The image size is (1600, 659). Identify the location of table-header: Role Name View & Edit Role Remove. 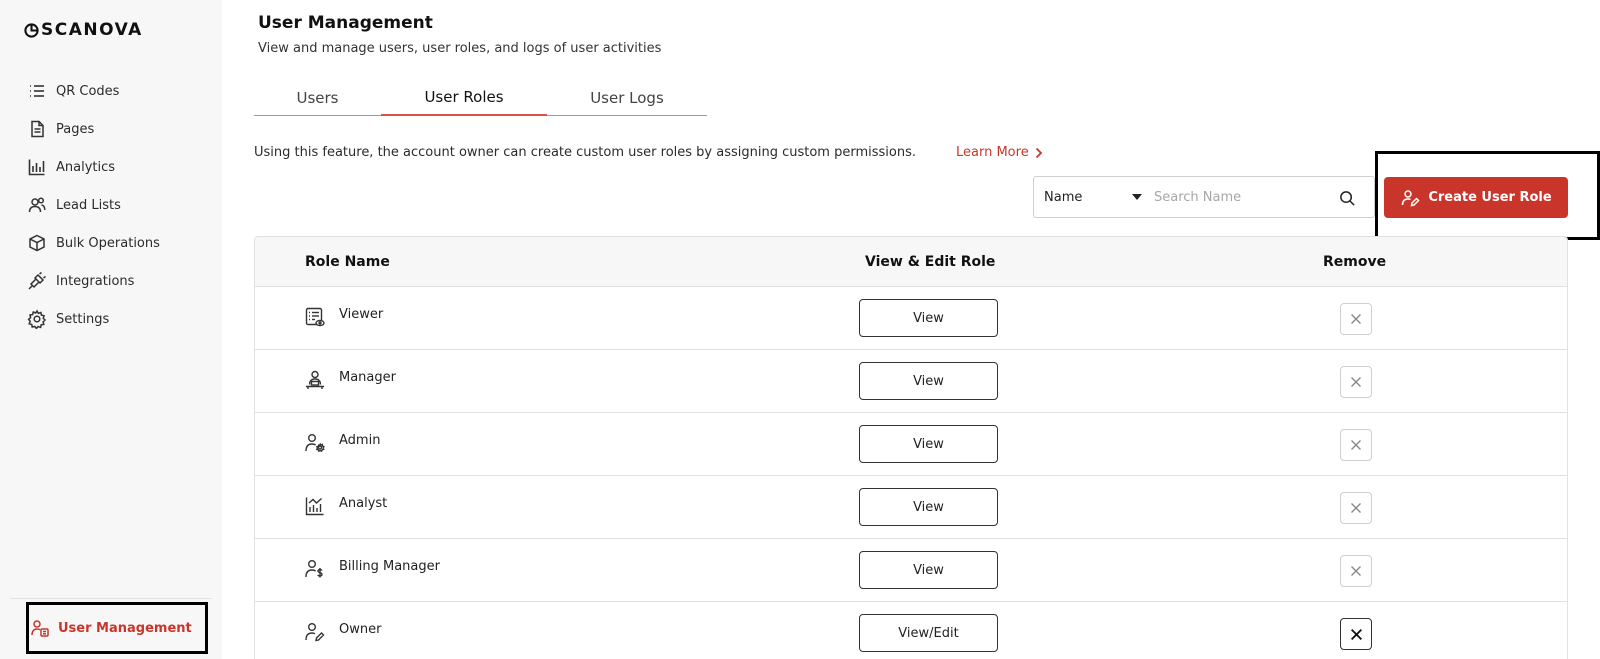
(911, 262).